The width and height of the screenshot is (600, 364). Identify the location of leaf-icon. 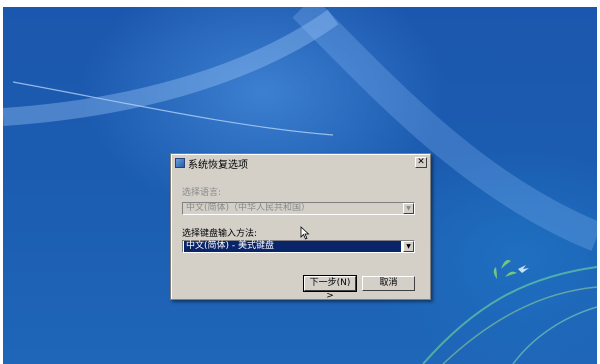
(505, 269).